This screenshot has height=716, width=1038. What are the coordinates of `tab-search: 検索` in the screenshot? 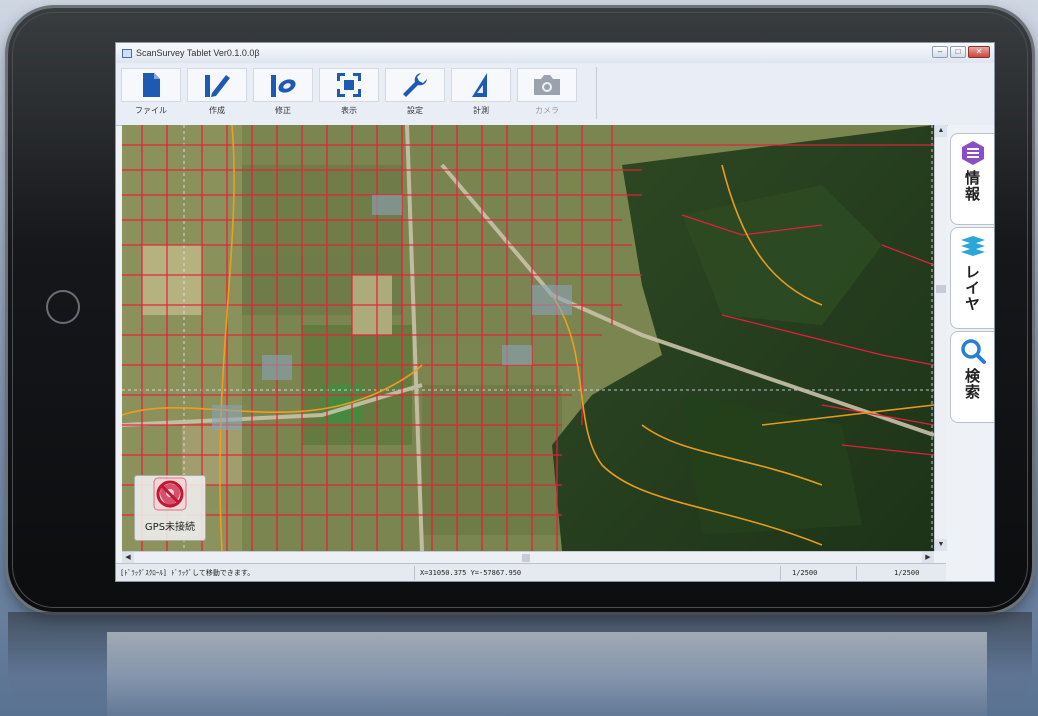 It's located at (972, 377).